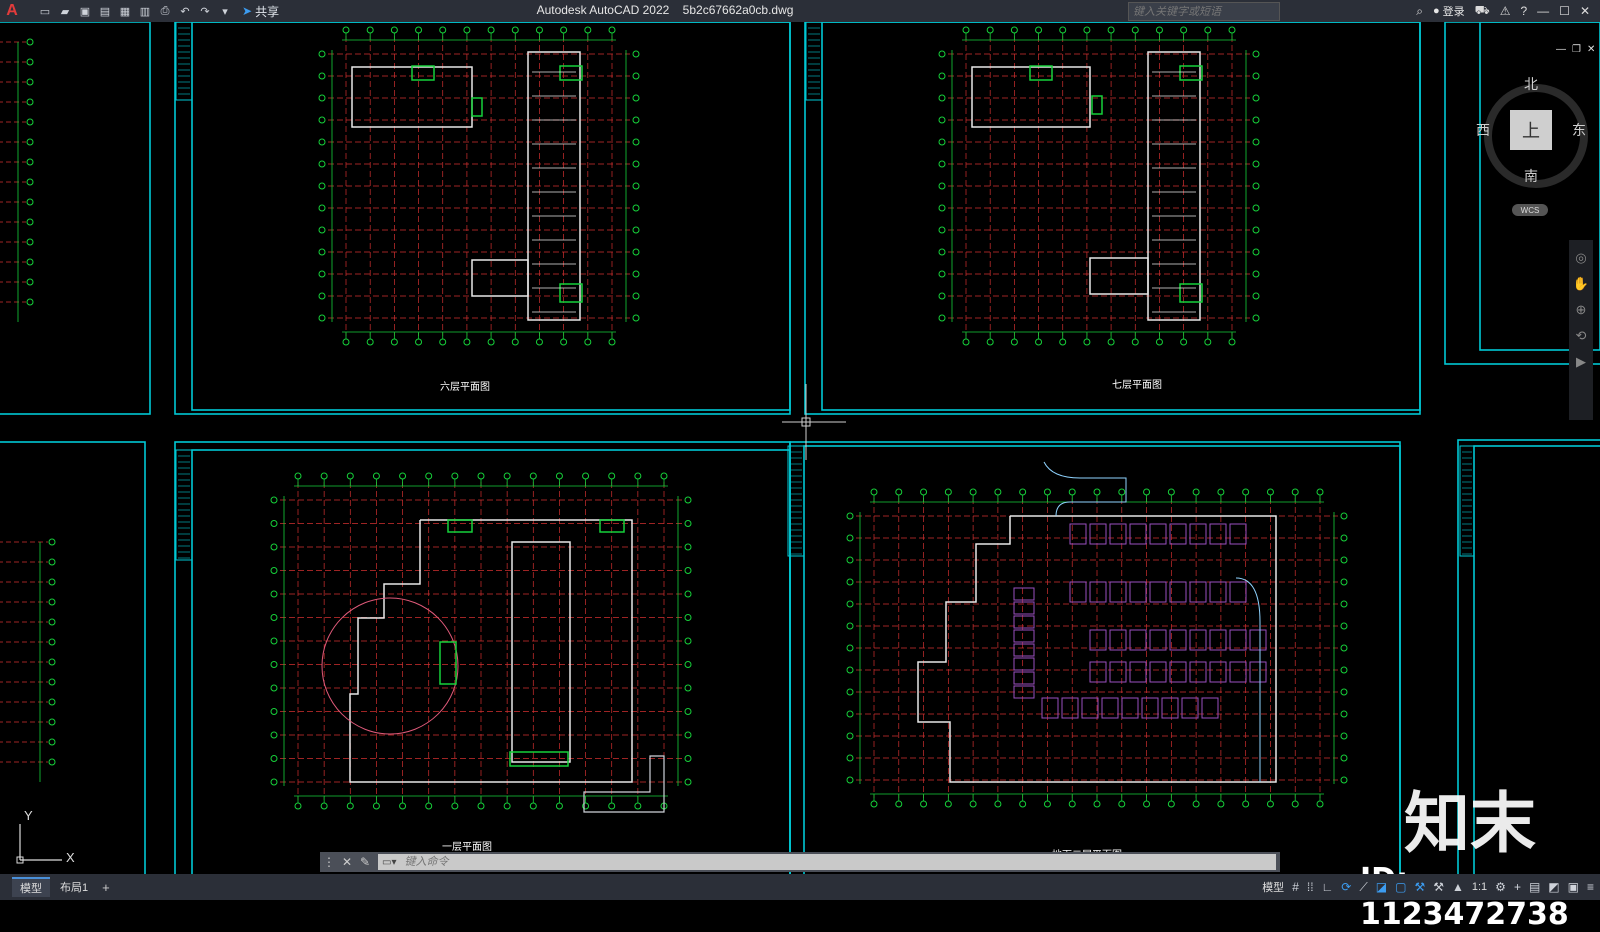 This screenshot has width=1600, height=932. What do you see at coordinates (1363, 887) in the screenshot?
I see `isodraft-icon: ⟋` at bounding box center [1363, 887].